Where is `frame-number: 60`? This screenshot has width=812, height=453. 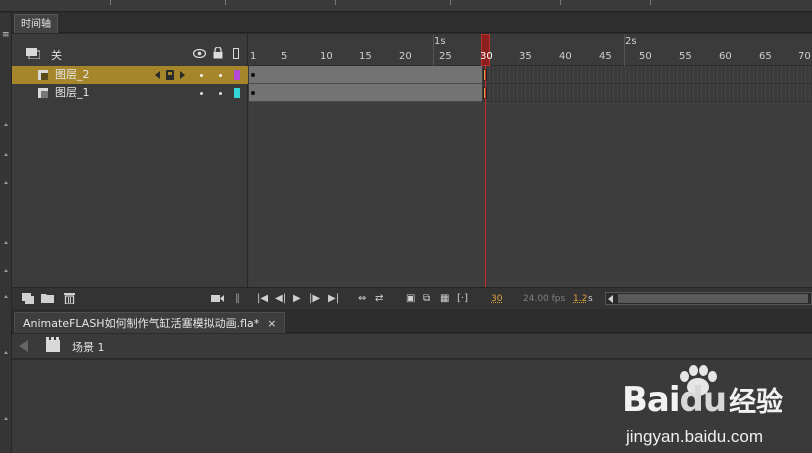 frame-number: 60 is located at coordinates (725, 56).